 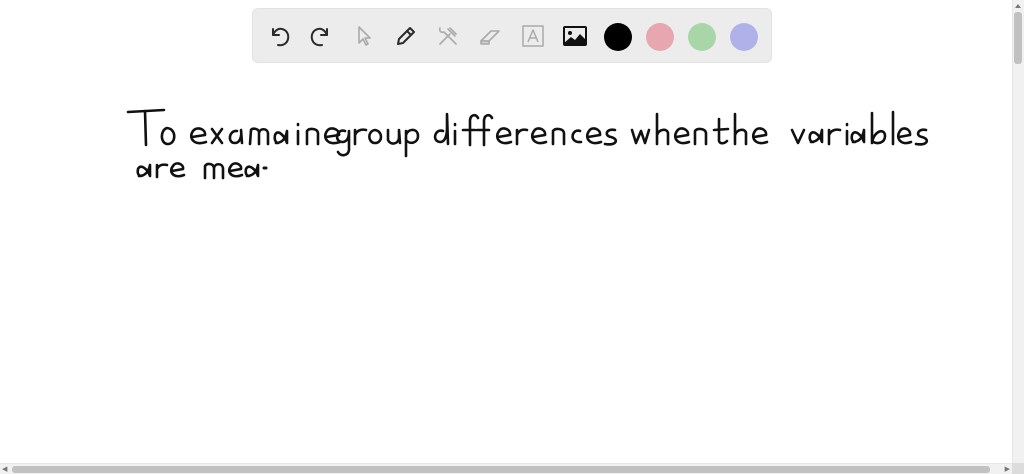 What do you see at coordinates (4, 469) in the screenshot?
I see `scroll-left-icon: ◀` at bounding box center [4, 469].